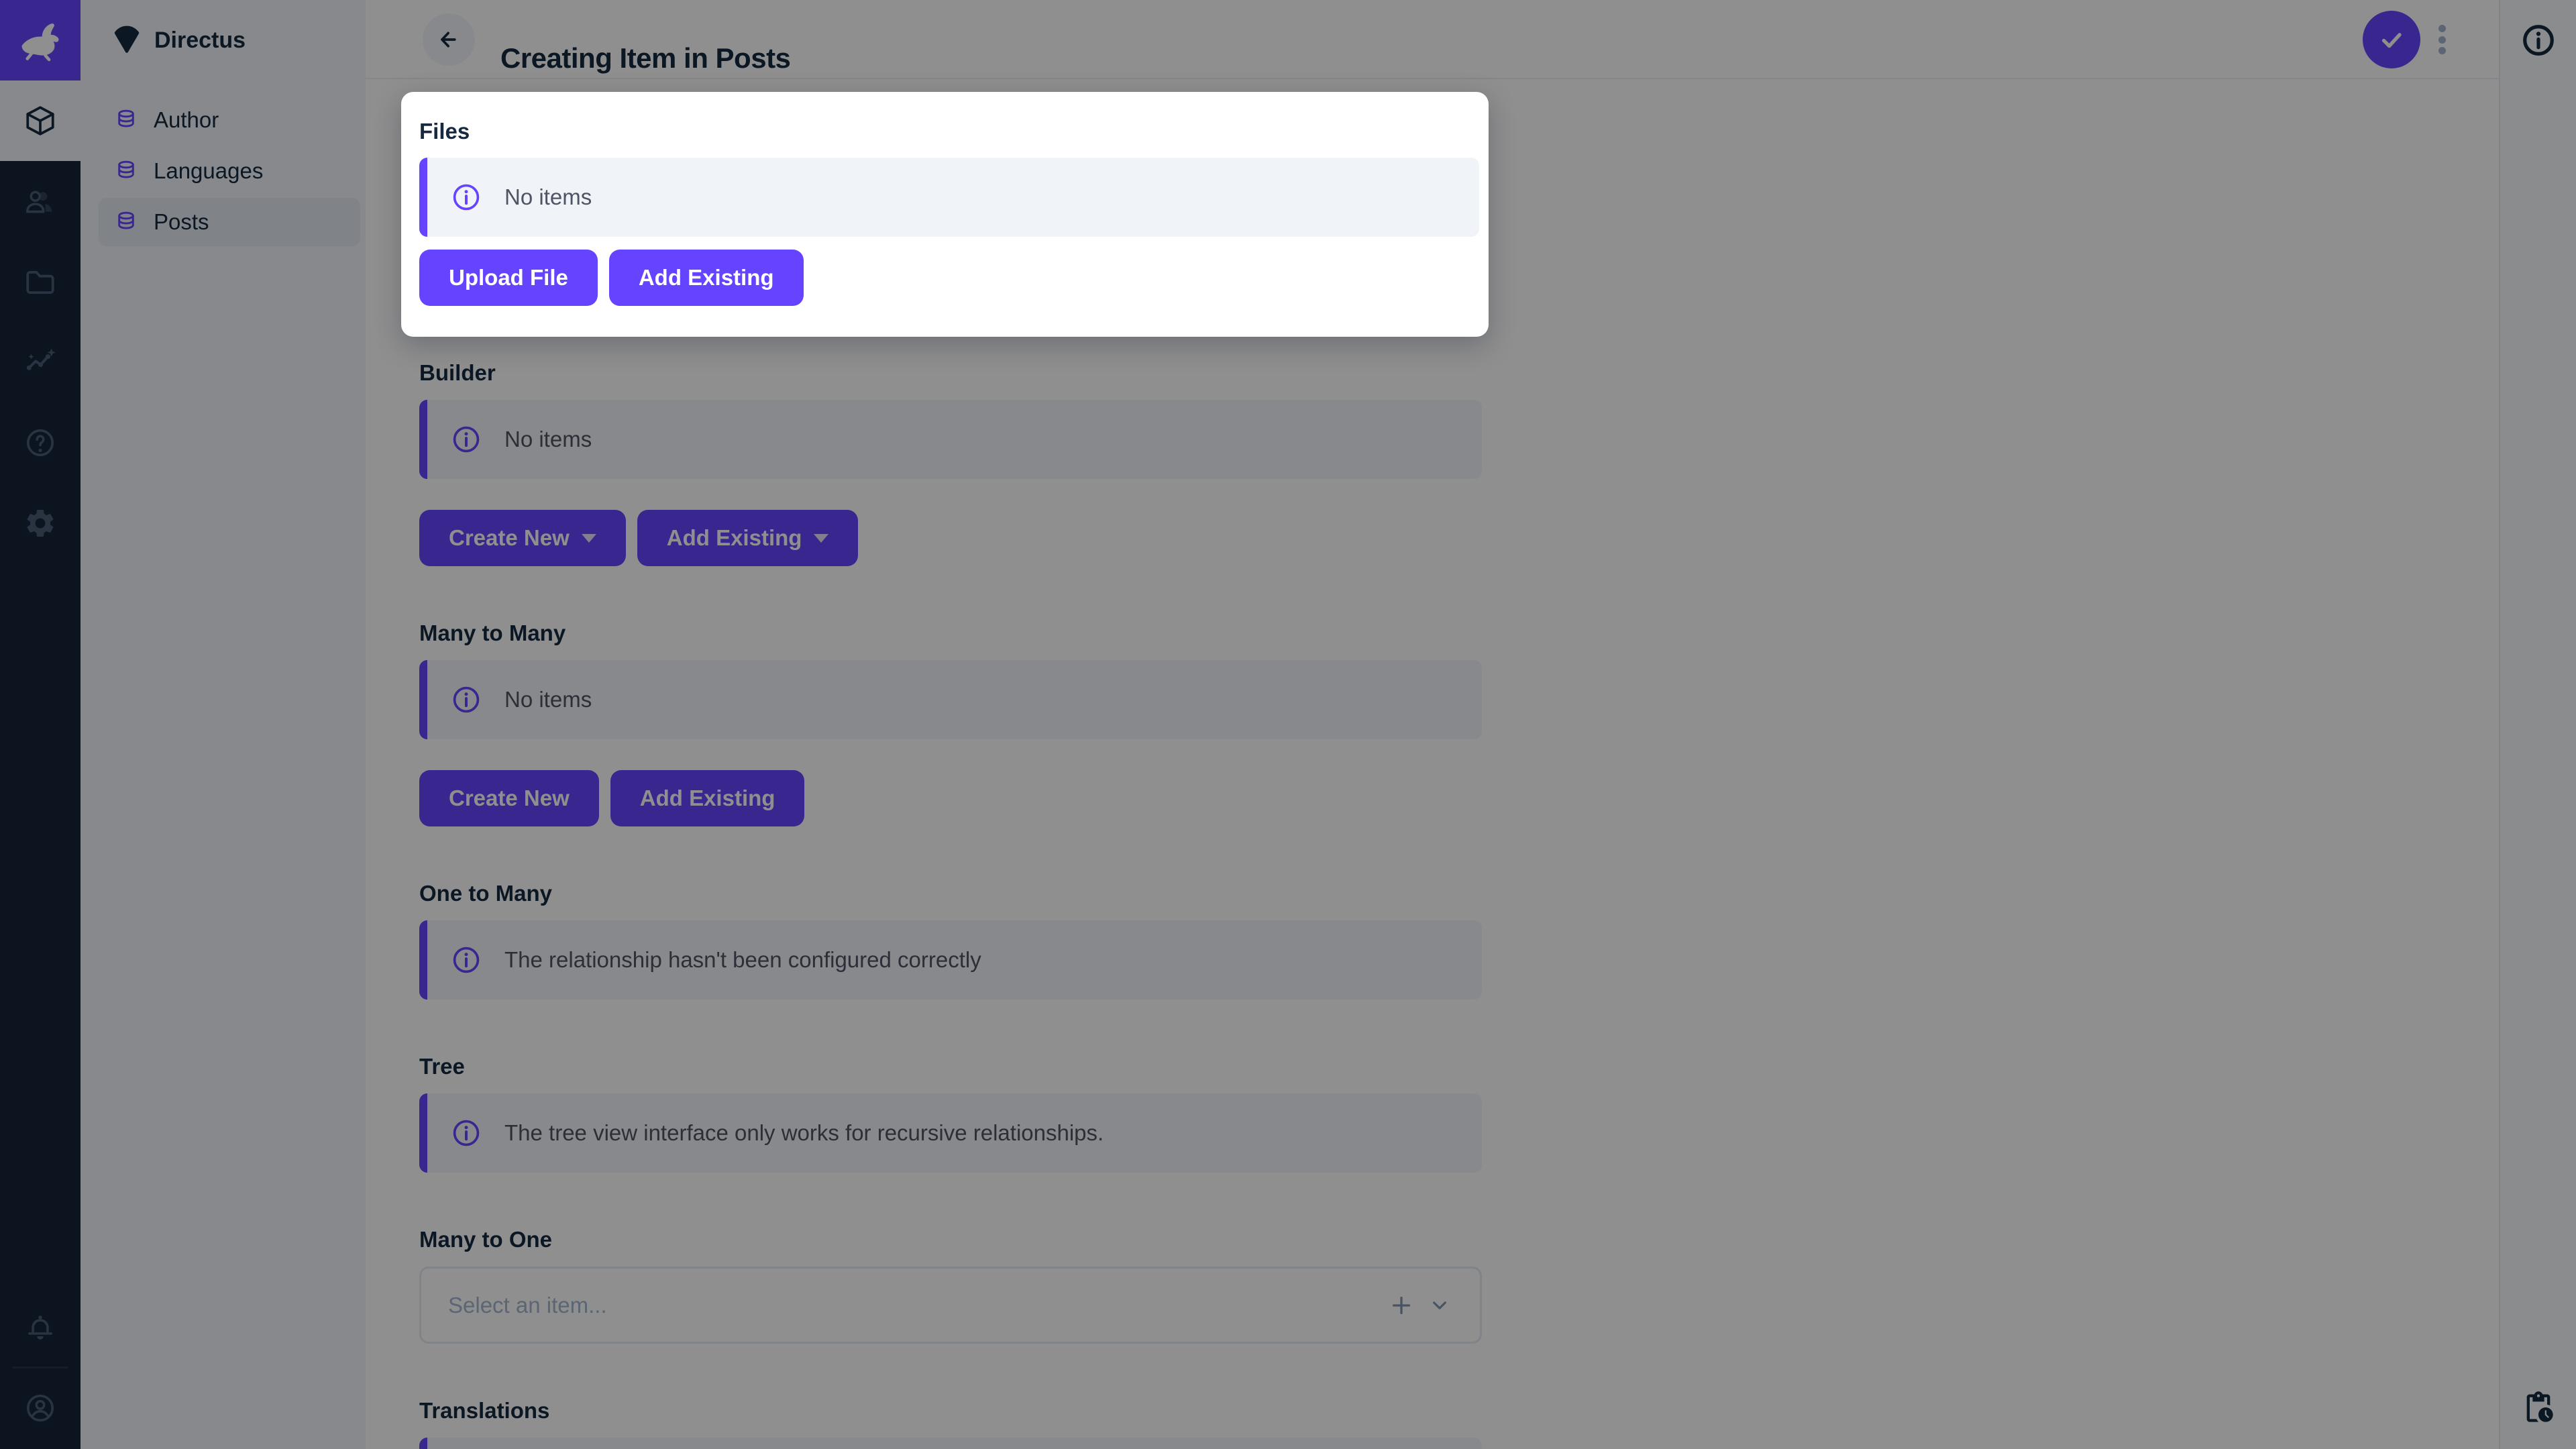  I want to click on info-circle-icon, so click(466, 197).